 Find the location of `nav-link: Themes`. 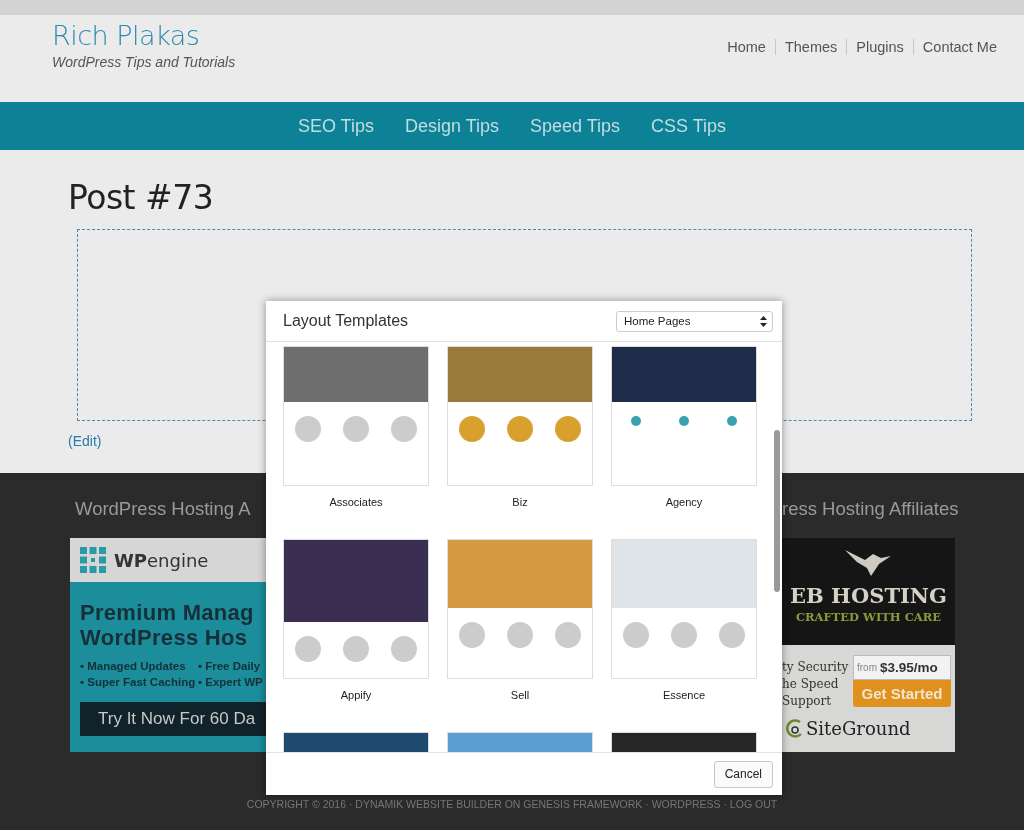

nav-link: Themes is located at coordinates (811, 47).